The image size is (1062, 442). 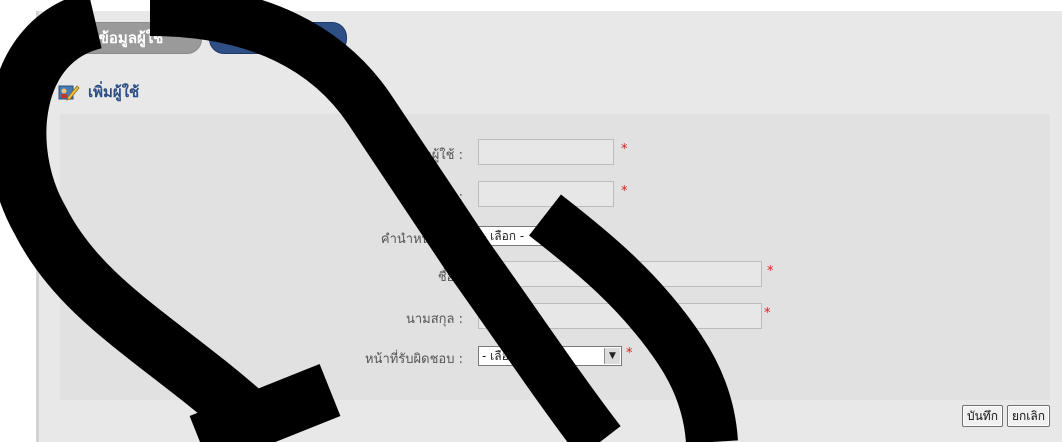 I want to click on edit-user-icon, so click(x=69, y=92).